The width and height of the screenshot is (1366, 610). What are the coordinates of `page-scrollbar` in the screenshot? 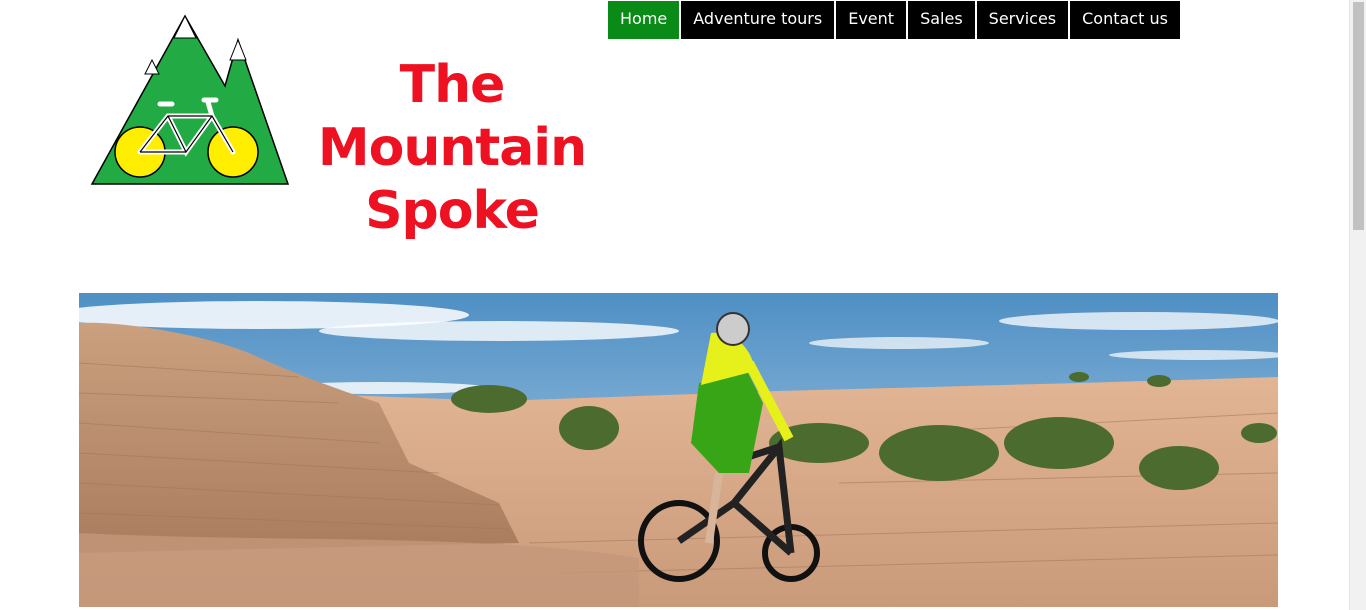 It's located at (1357, 305).